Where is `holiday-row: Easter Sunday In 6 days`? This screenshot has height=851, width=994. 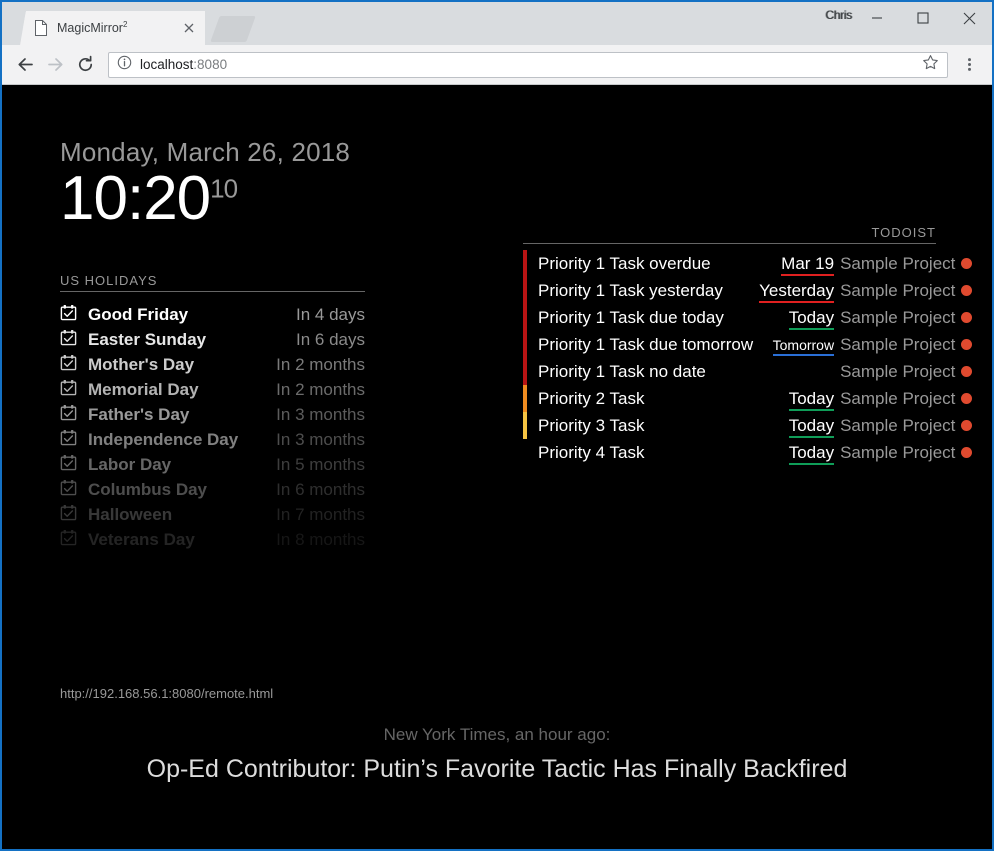
holiday-row: Easter Sunday In 6 days is located at coordinates (212, 339).